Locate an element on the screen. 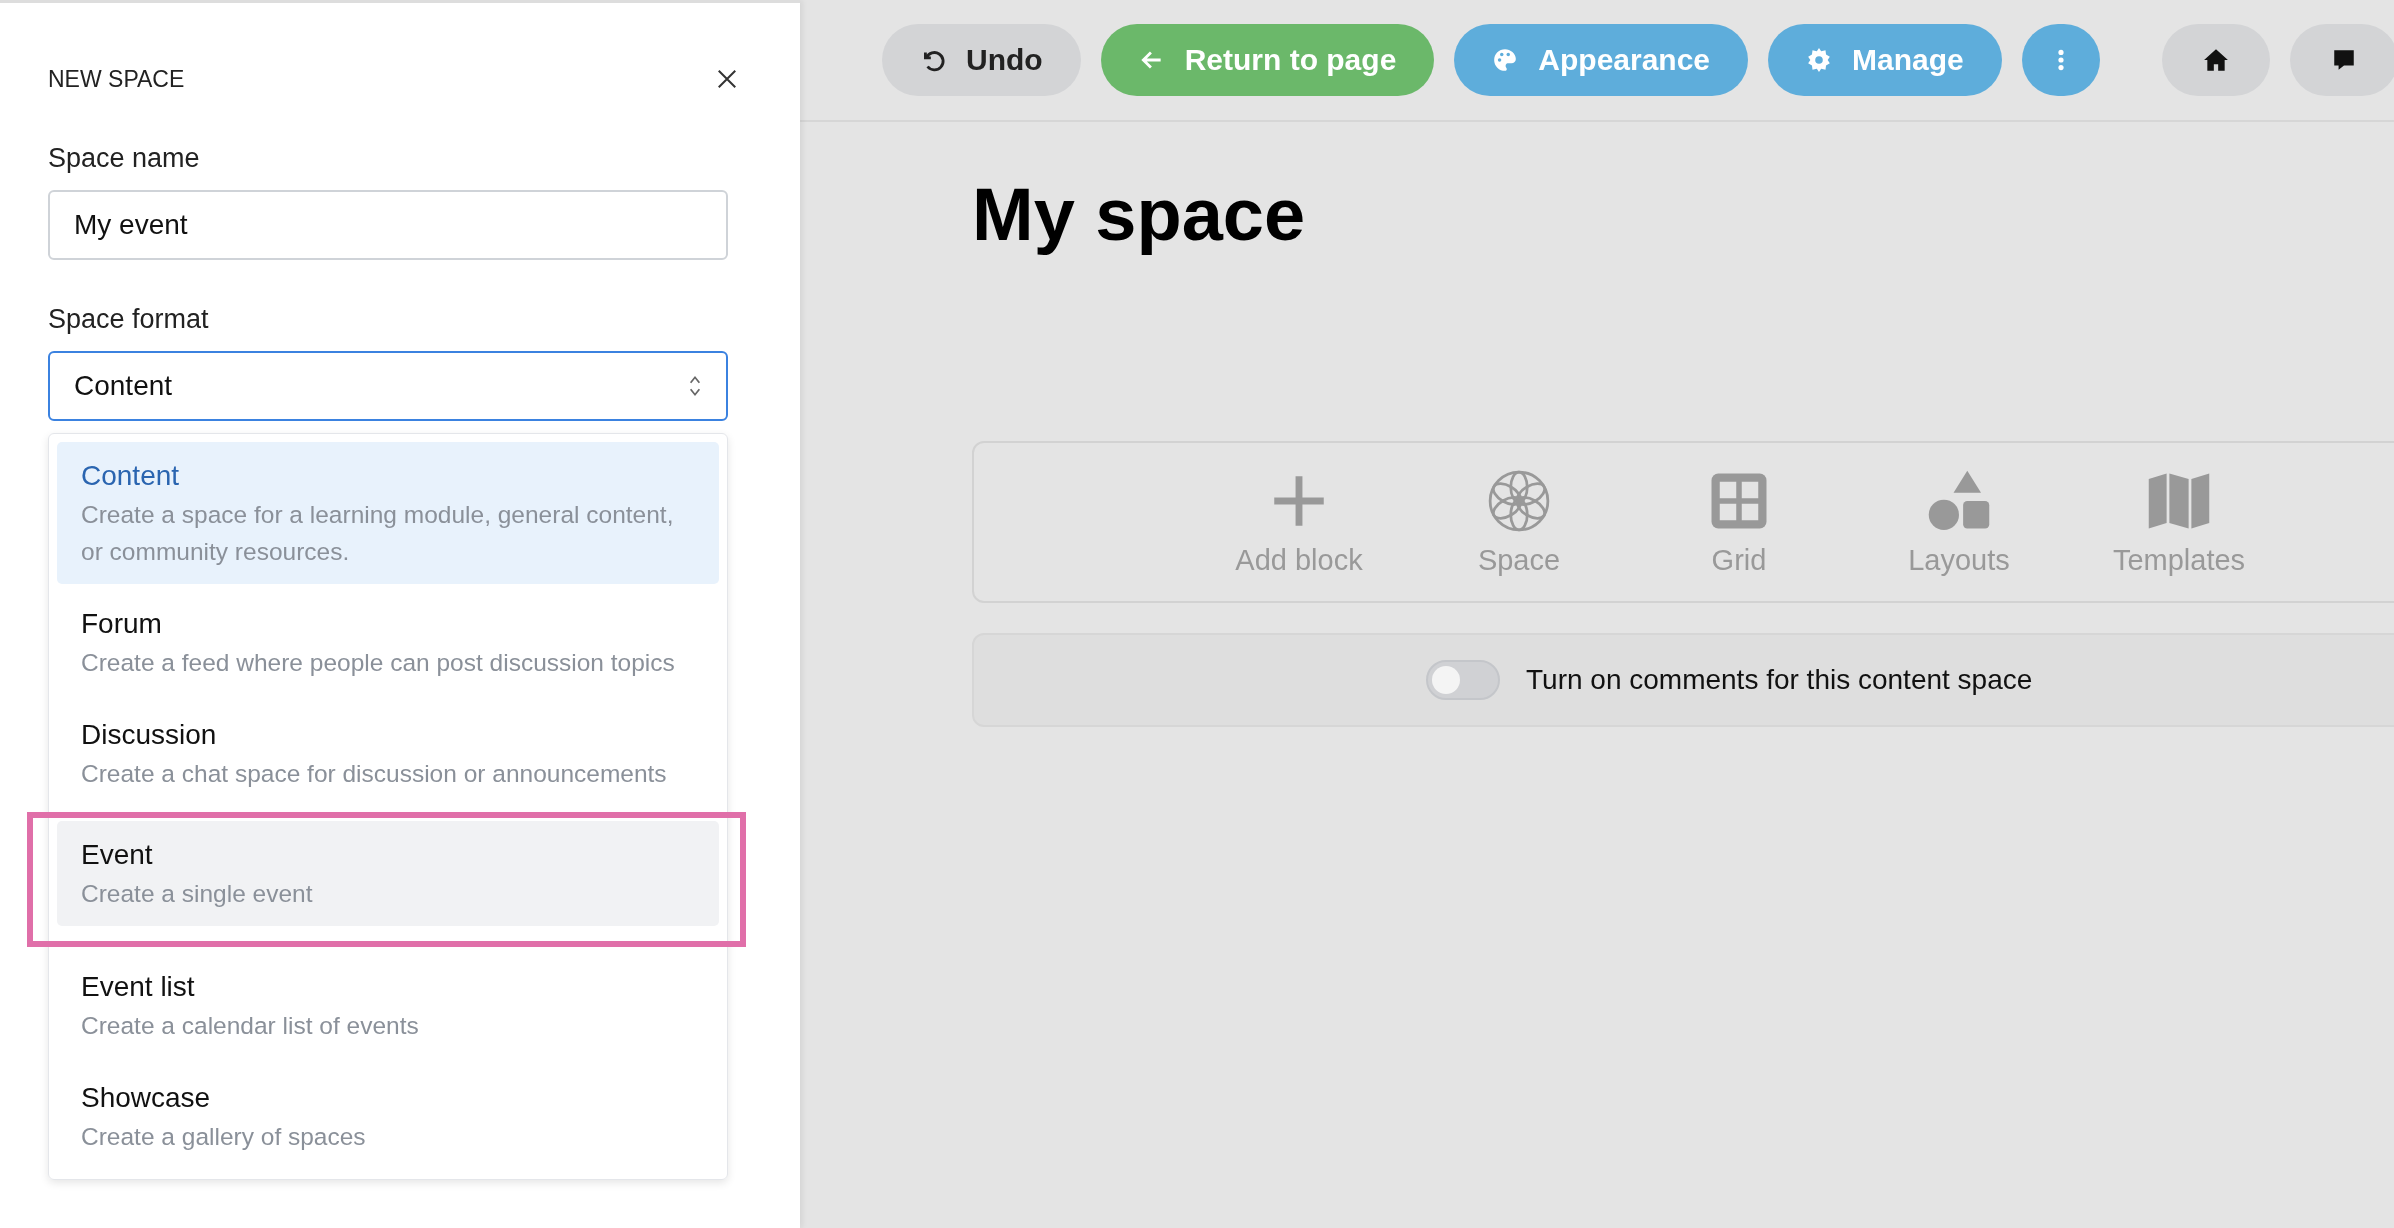 This screenshot has width=2394, height=1228. option-title: Content is located at coordinates (131, 476).